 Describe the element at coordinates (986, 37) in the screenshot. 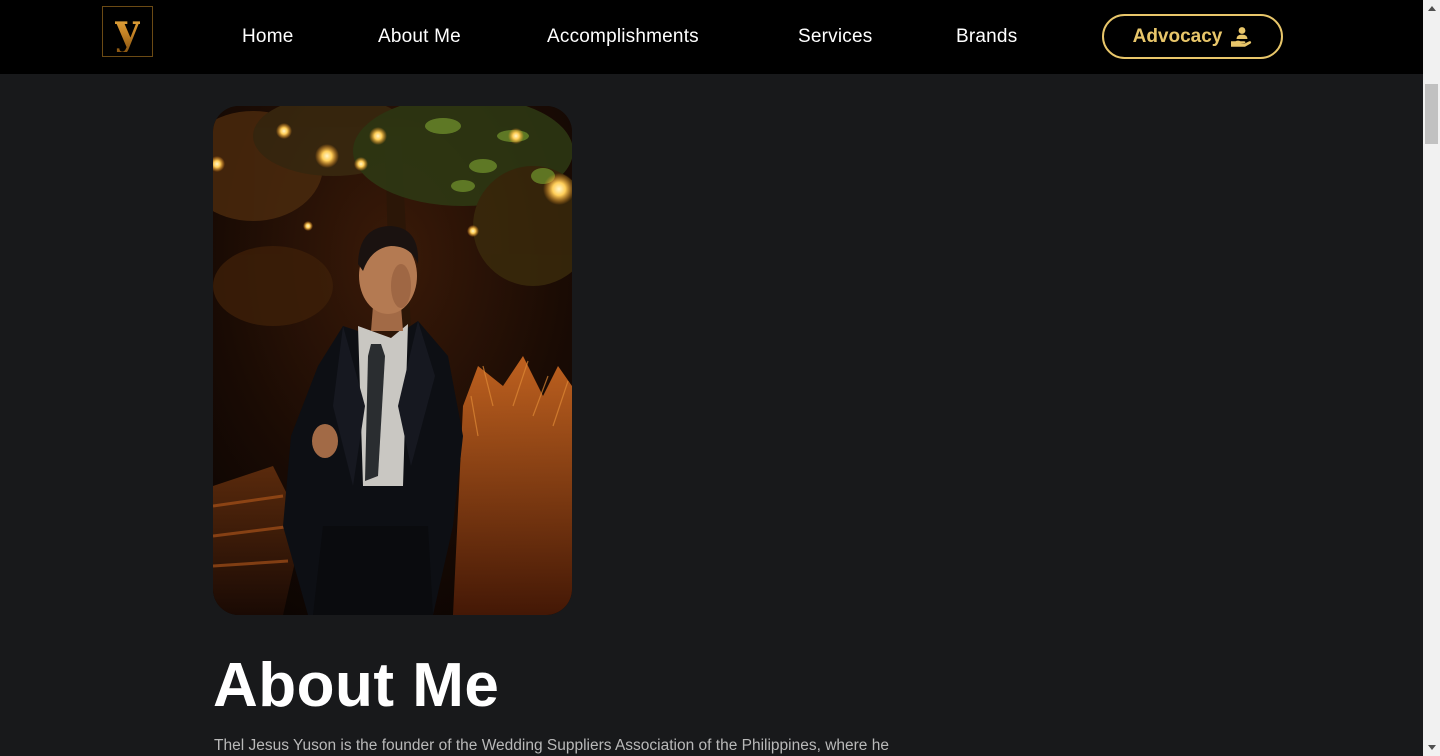

I see `nav-link-brands: Brands` at that location.